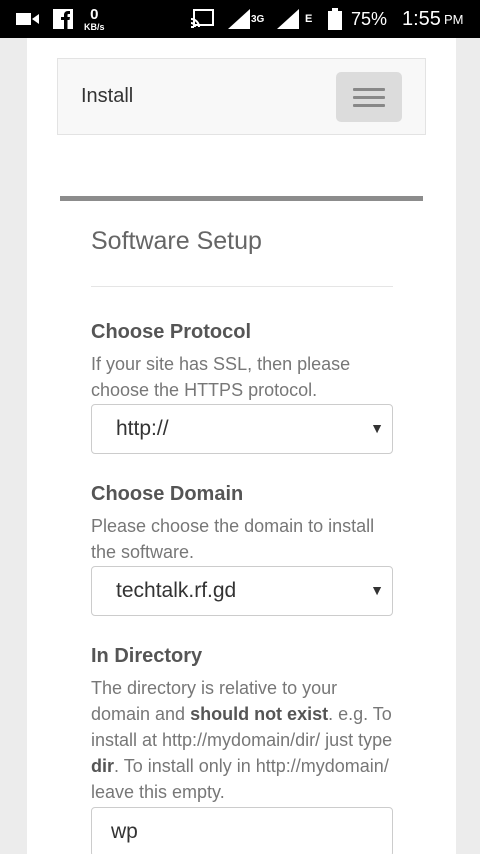  I want to click on directory-help-emphasis: dir, so click(103, 766).